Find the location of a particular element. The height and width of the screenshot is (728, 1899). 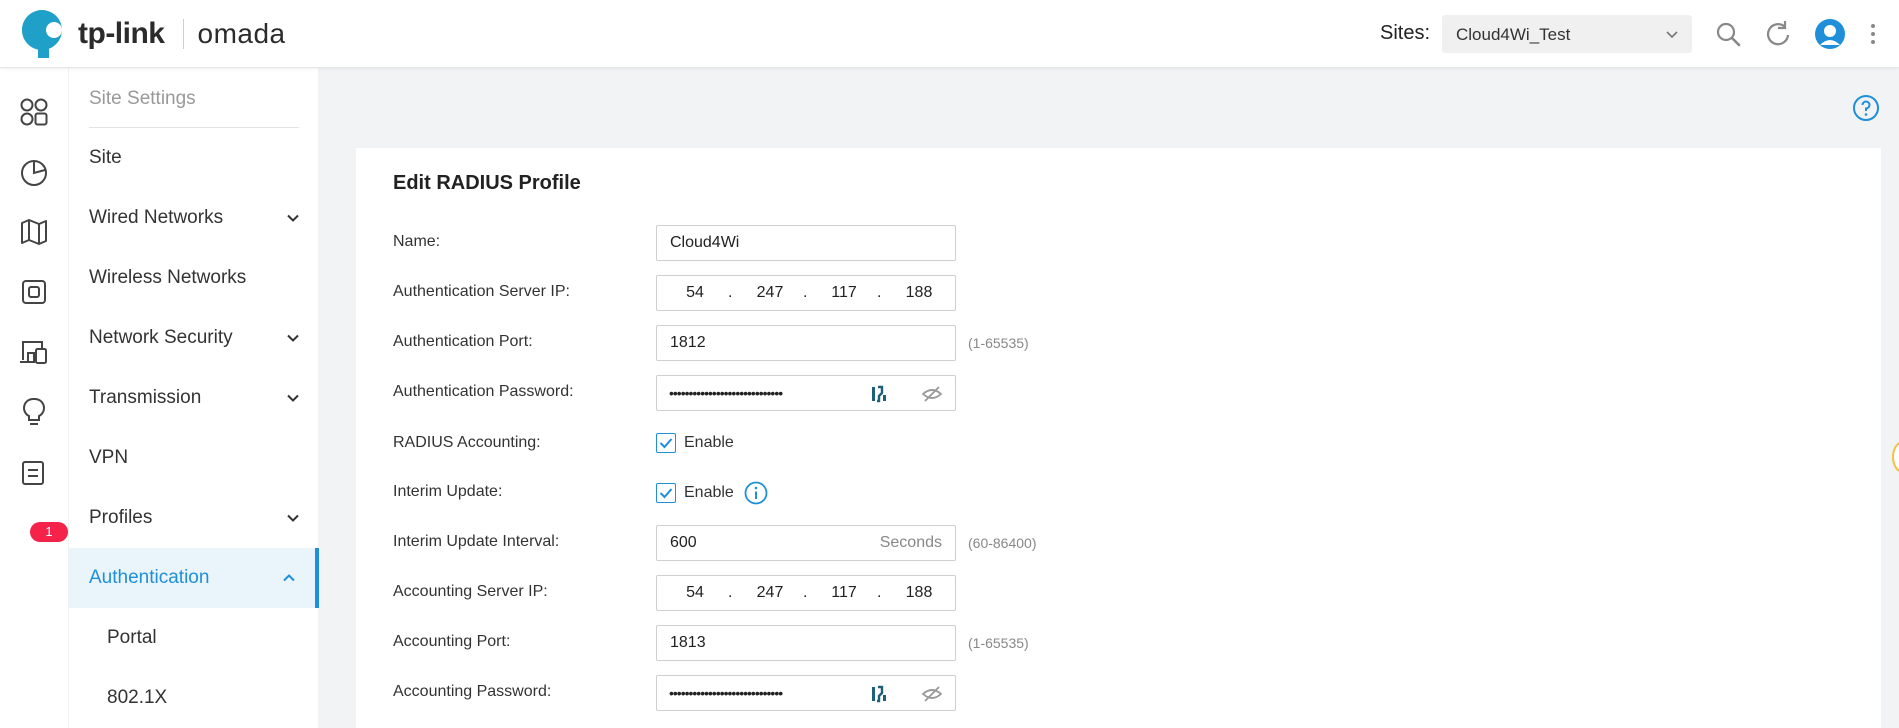

auth-port-label: Authentication Port: is located at coordinates (463, 341).